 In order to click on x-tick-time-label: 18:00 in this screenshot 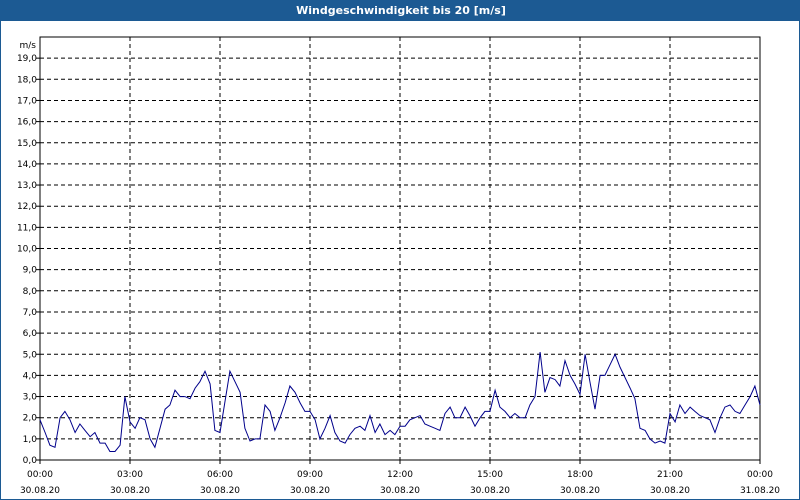, I will do `click(580, 475)`.